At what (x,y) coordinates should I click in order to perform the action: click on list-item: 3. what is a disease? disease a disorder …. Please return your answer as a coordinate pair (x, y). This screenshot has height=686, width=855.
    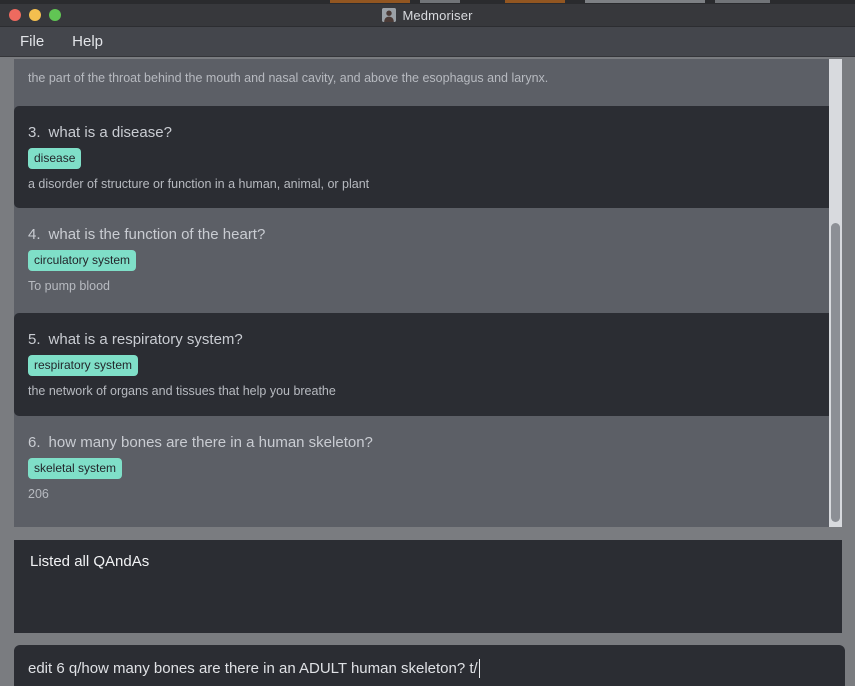
    Looking at the image, I should click on (428, 157).